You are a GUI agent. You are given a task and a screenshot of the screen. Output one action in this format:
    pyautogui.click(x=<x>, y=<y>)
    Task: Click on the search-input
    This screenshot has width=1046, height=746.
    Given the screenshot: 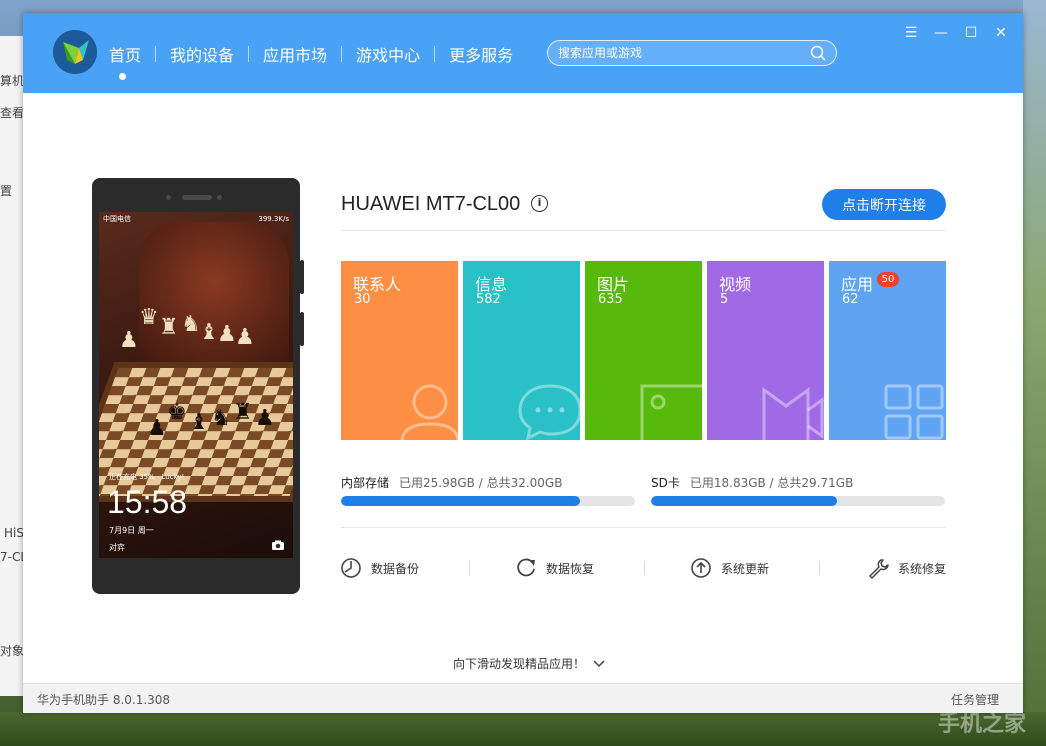 What is the action you would take?
    pyautogui.click(x=684, y=53)
    